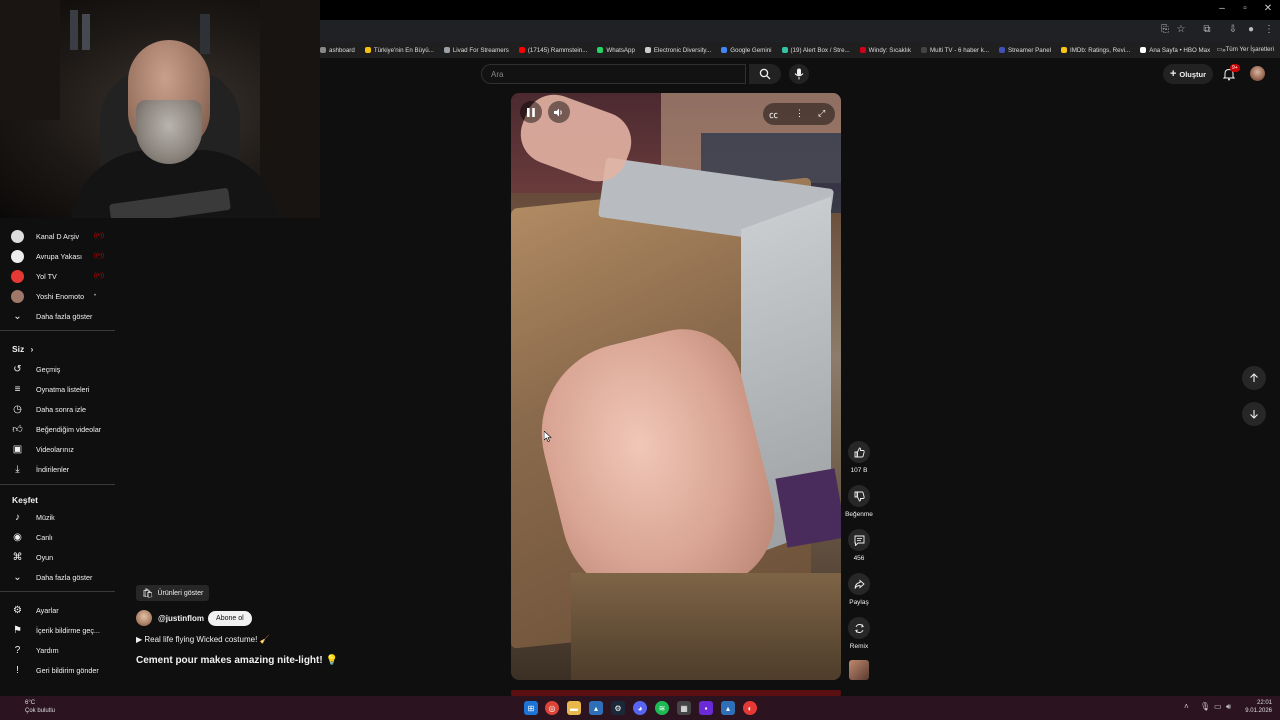 The width and height of the screenshot is (1280, 720). What do you see at coordinates (1188, 74) in the screenshot?
I see `create-button: + Oluştur` at bounding box center [1188, 74].